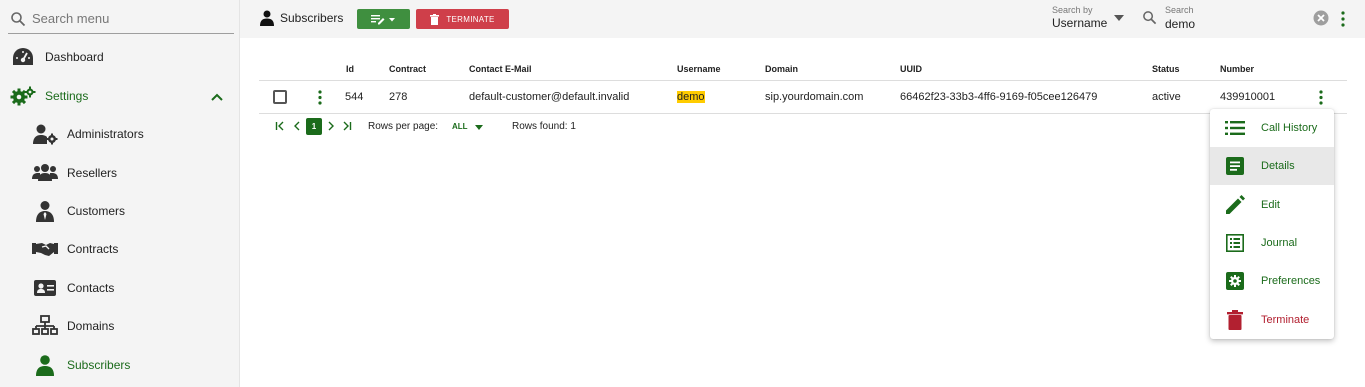 This screenshot has height=387, width=1365. What do you see at coordinates (1279, 243) in the screenshot?
I see `menu-item-label: Journal` at bounding box center [1279, 243].